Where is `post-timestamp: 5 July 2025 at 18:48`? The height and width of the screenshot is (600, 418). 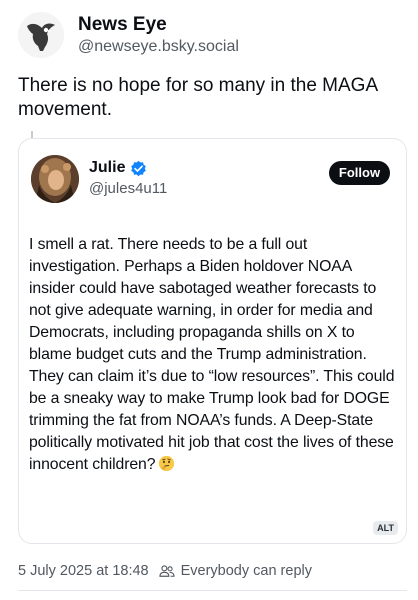 post-timestamp: 5 July 2025 at 18:48 is located at coordinates (83, 571).